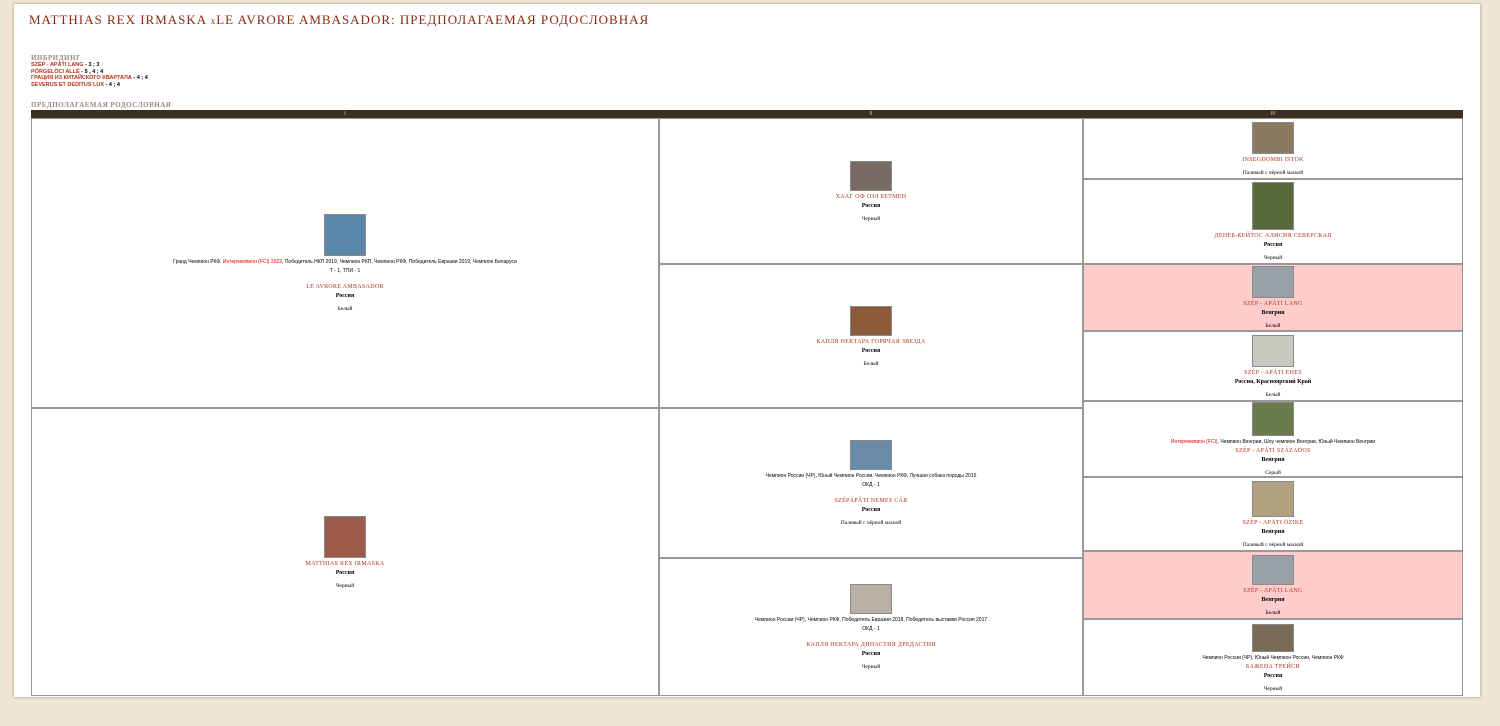 The height and width of the screenshot is (726, 1500). What do you see at coordinates (198, 262) in the screenshot?
I see `titles-text: Гранд Чемпион РКФ,` at bounding box center [198, 262].